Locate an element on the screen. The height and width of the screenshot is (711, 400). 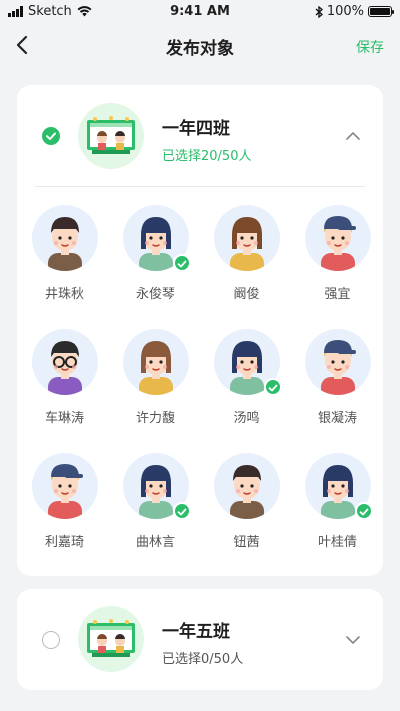
student-name: 叶桂倩 is located at coordinates (337, 542).